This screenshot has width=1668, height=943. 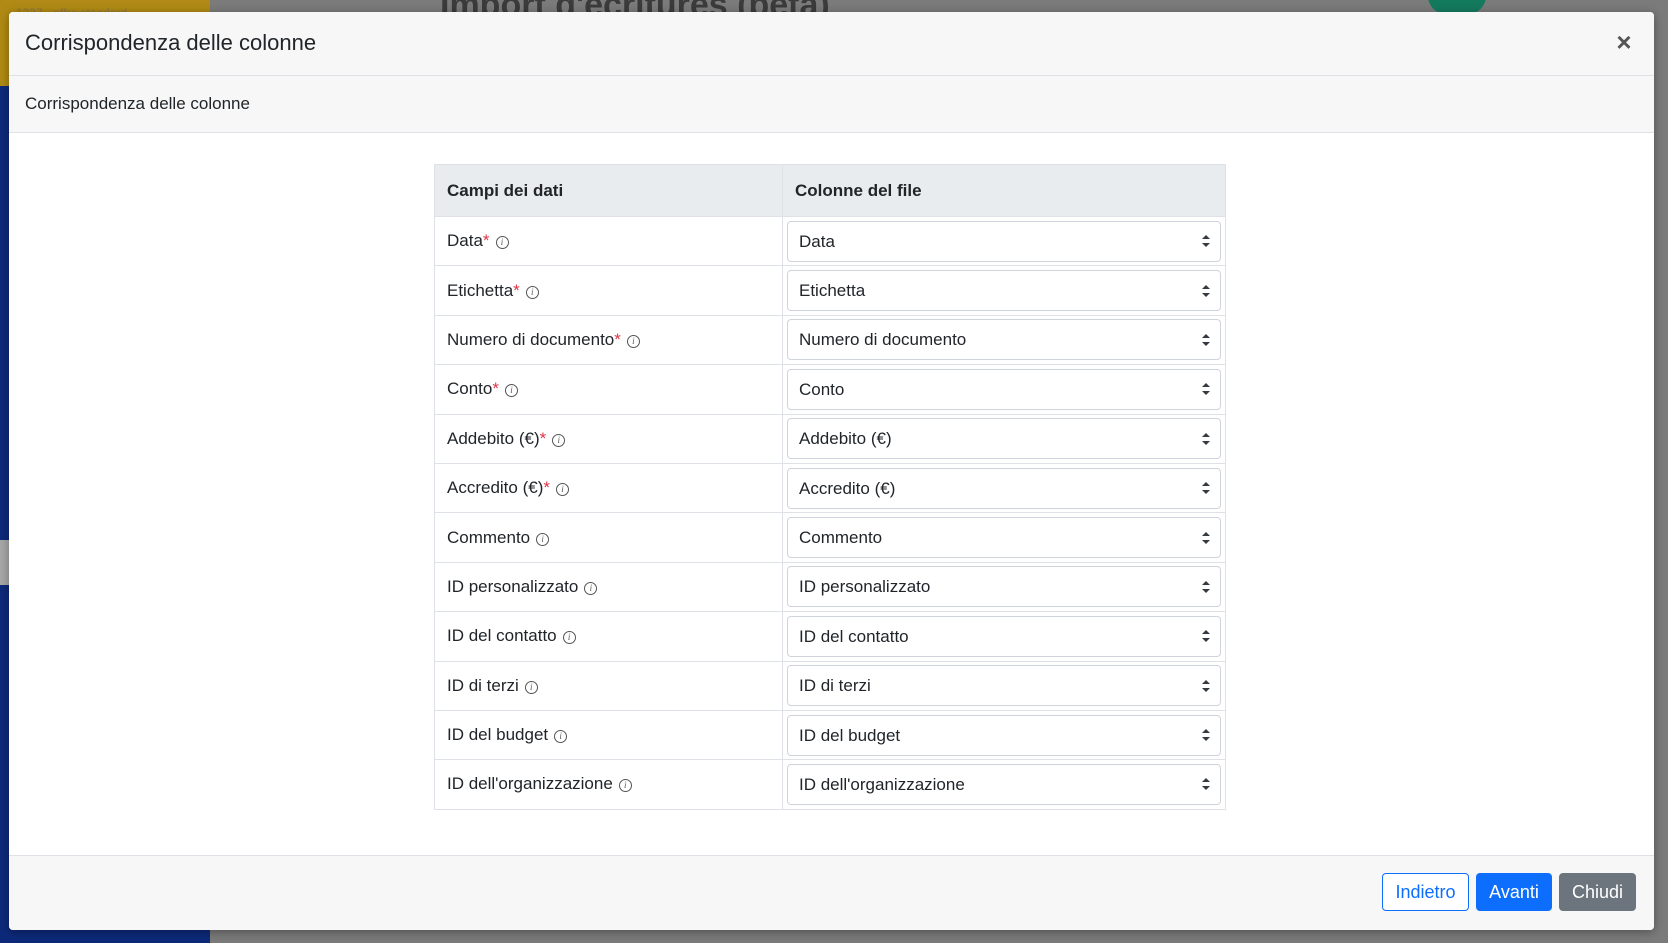 I want to click on file-column-cell: Accredito (€), so click(x=1004, y=488).